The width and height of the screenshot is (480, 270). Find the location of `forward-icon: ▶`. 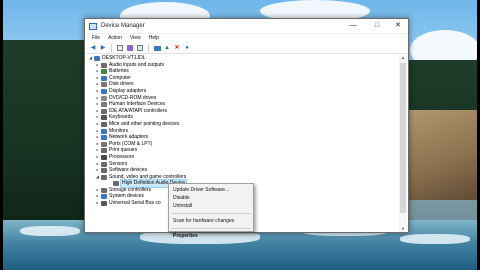

forward-icon: ▶ is located at coordinates (103, 48).